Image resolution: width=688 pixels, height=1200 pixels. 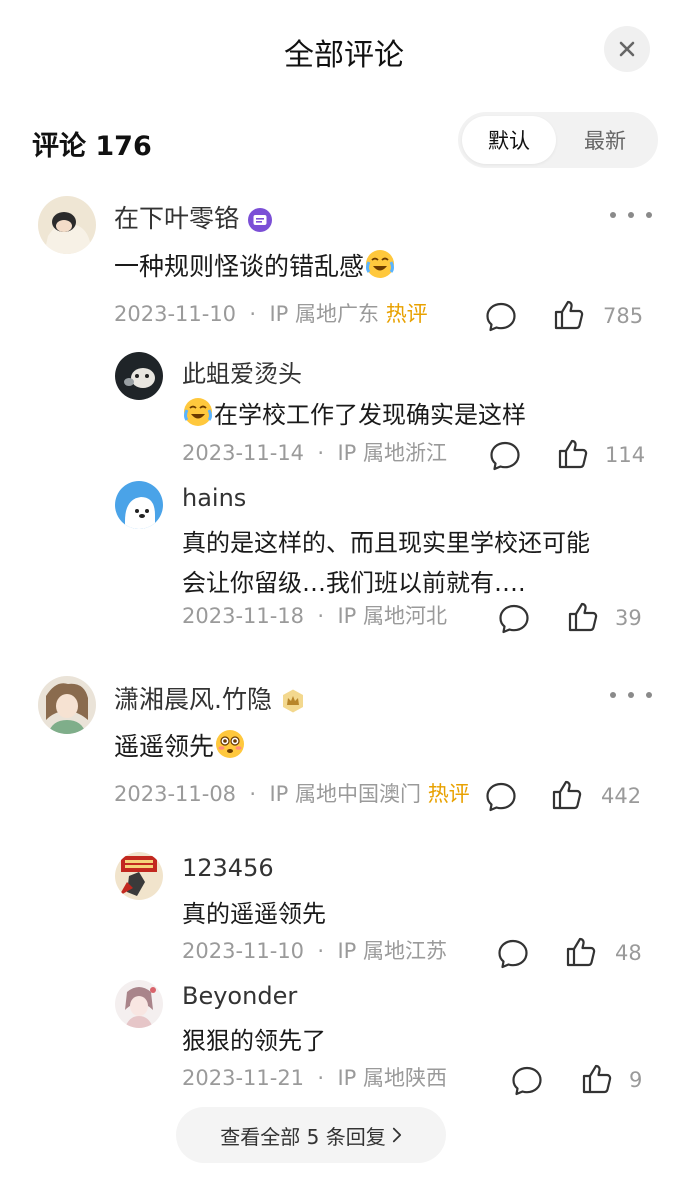 What do you see at coordinates (254, 1041) in the screenshot?
I see `reply-text: 狠狠的领先了` at bounding box center [254, 1041].